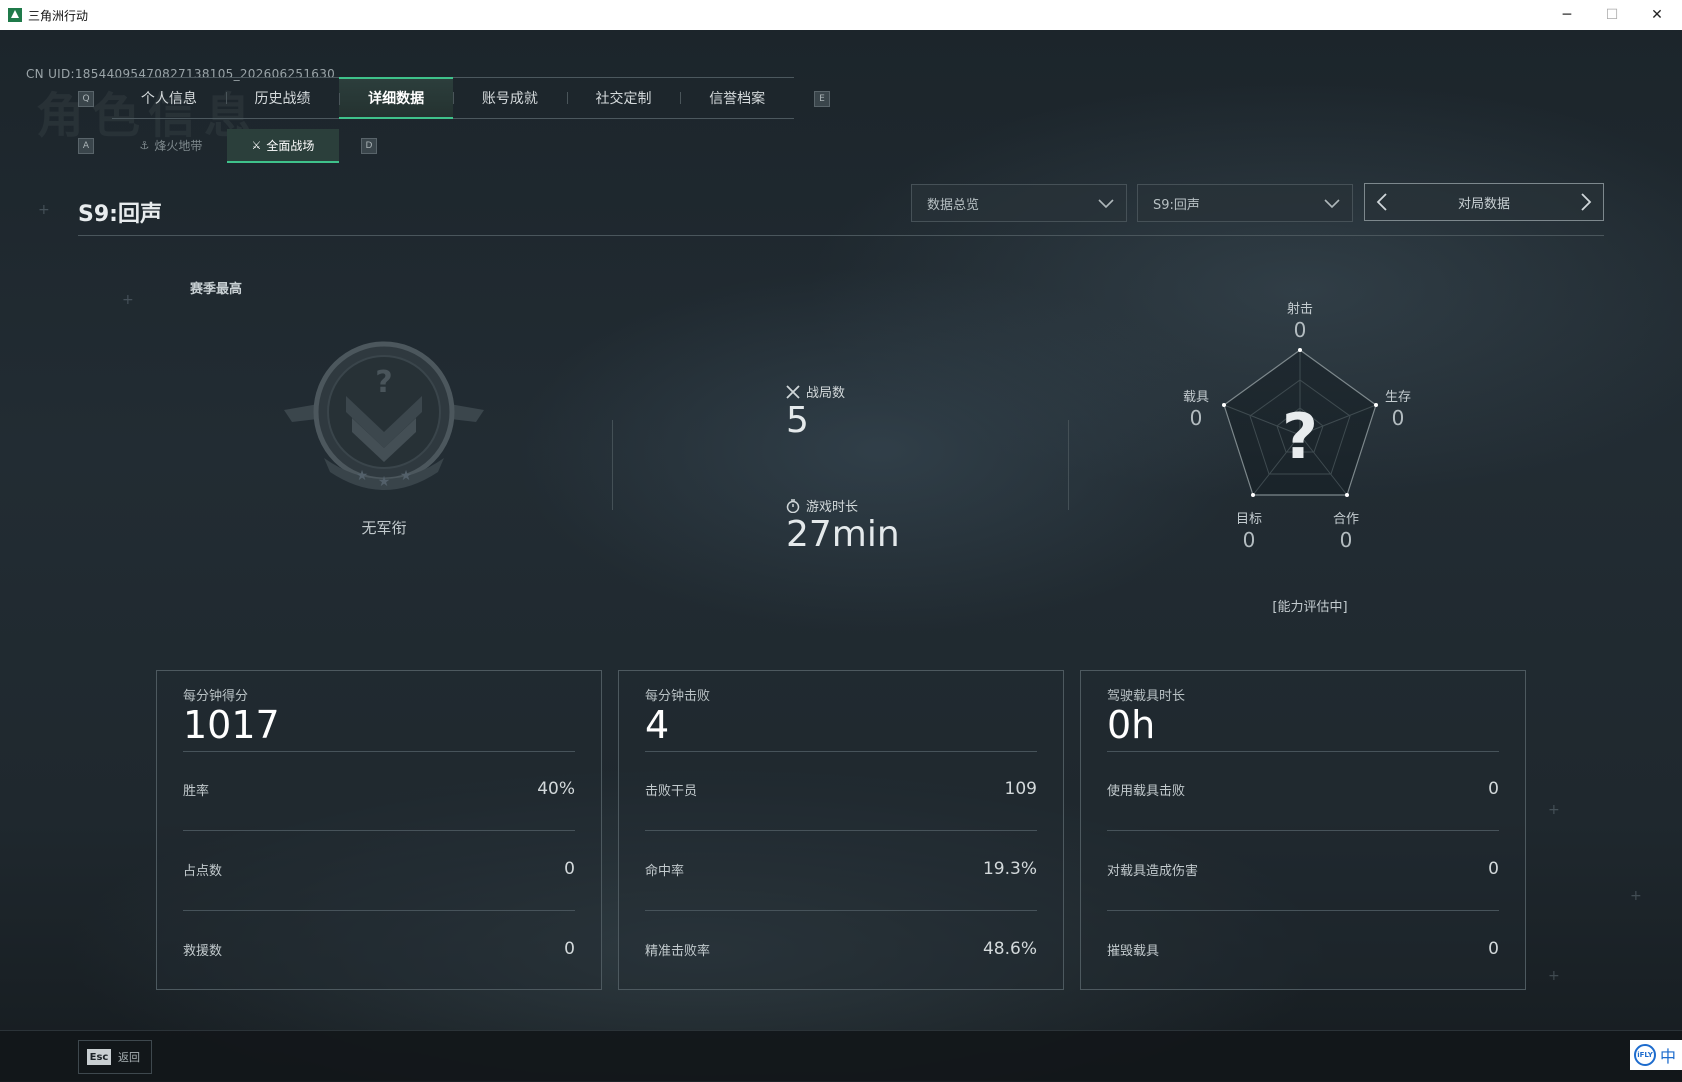 The width and height of the screenshot is (1682, 1082). I want to click on row-value: 40%, so click(556, 789).